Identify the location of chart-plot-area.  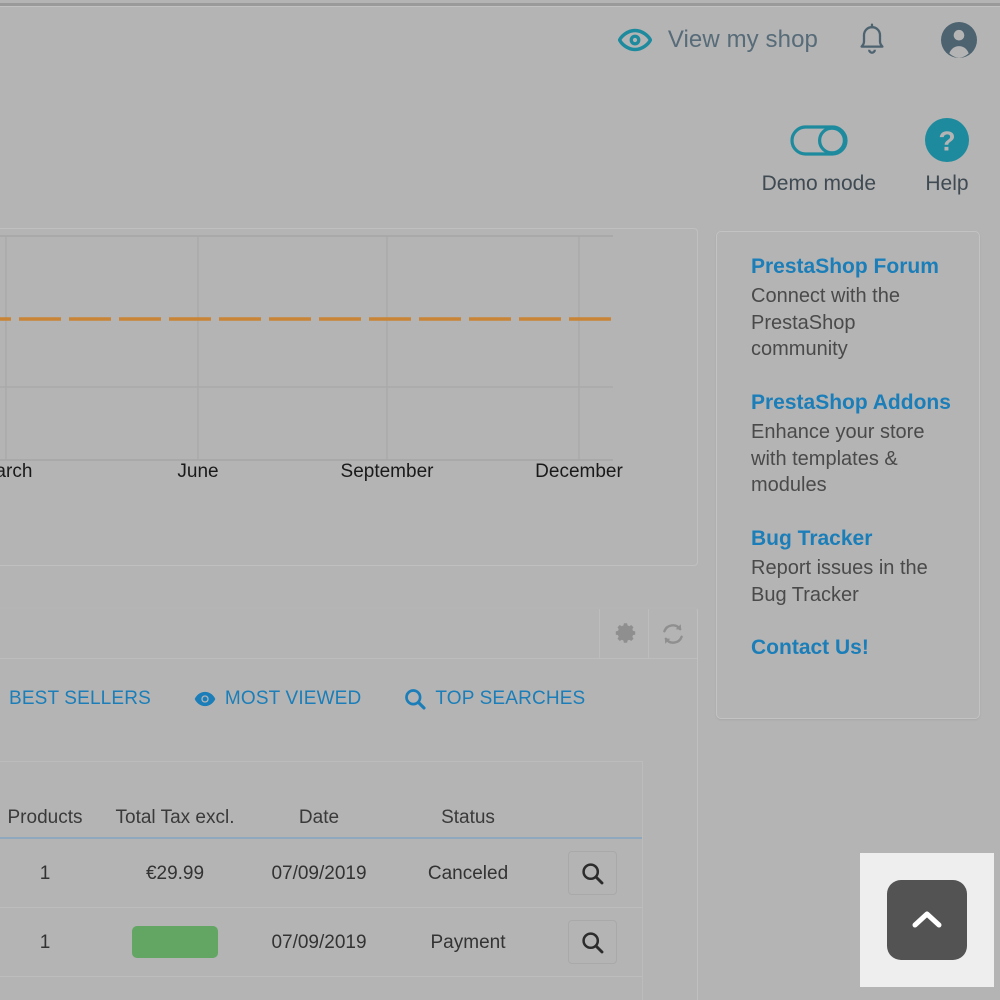
(306, 348).